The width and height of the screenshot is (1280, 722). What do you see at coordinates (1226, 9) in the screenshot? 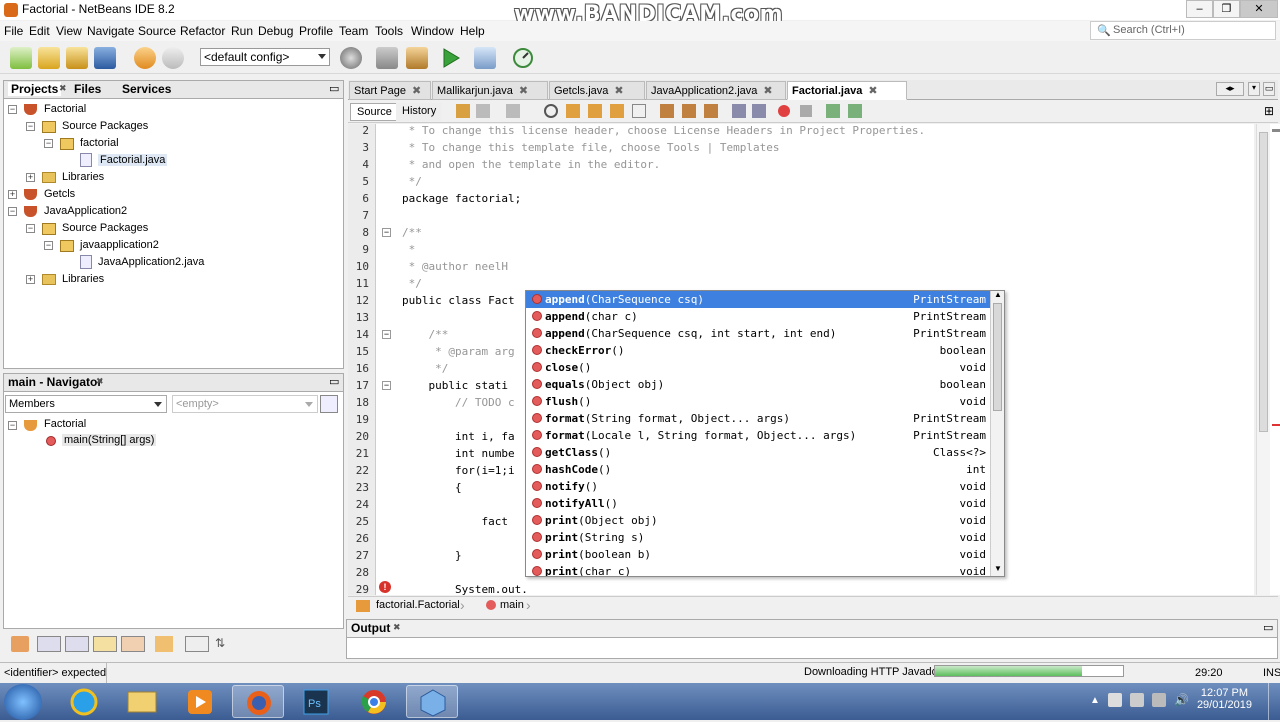
I see `maximize-button: ❐` at bounding box center [1226, 9].